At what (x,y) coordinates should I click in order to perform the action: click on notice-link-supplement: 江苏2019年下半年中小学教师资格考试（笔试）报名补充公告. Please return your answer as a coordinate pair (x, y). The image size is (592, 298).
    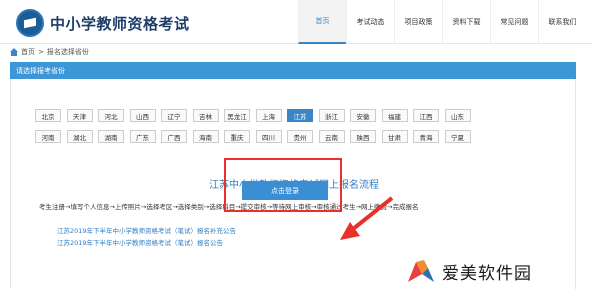
    Looking at the image, I should click on (146, 230).